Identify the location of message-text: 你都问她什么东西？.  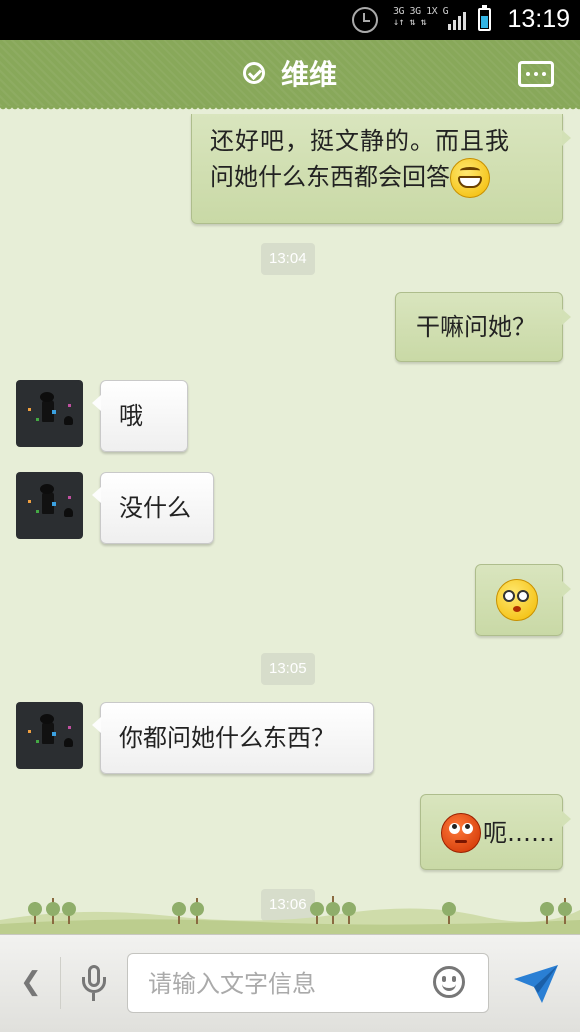
(227, 738).